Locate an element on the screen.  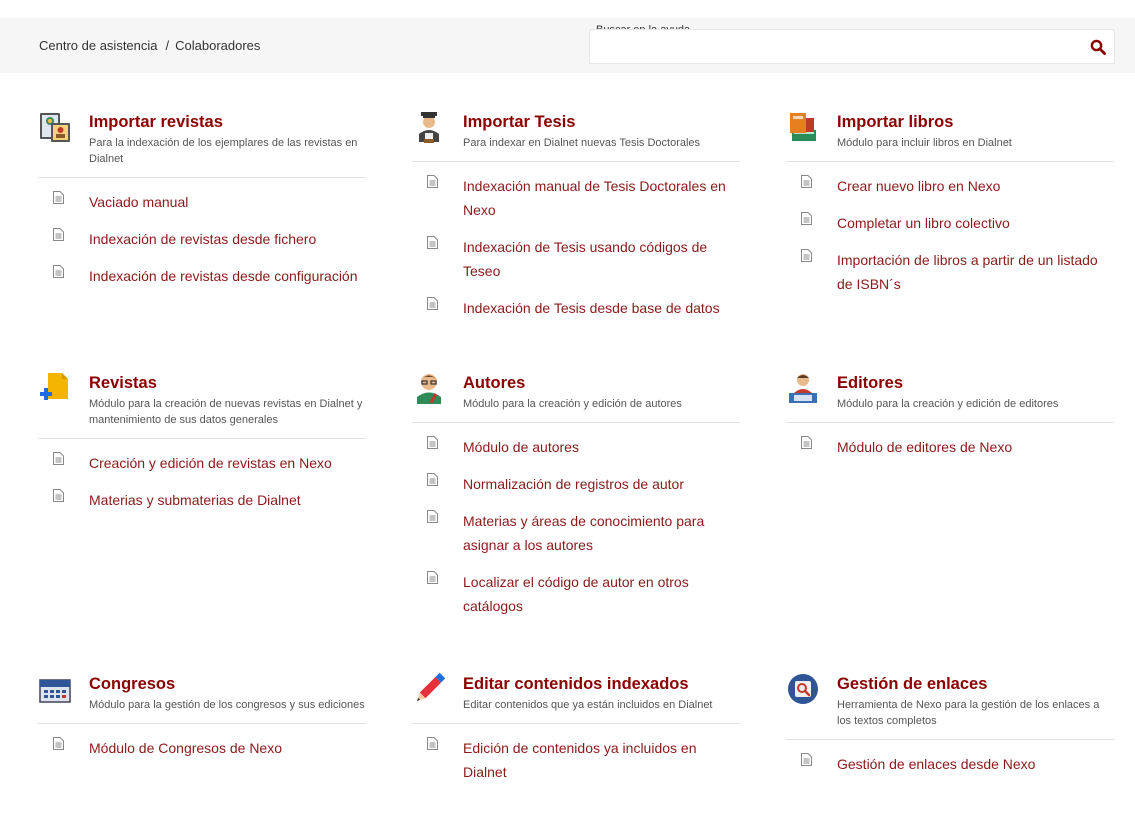
link: Normalización de registros de autor is located at coordinates (601, 484).